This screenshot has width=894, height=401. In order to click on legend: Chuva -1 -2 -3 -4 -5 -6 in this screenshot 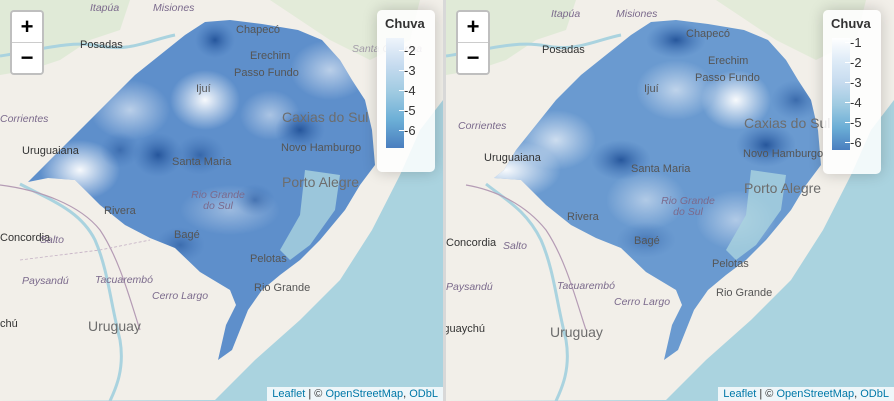, I will do `click(852, 92)`.